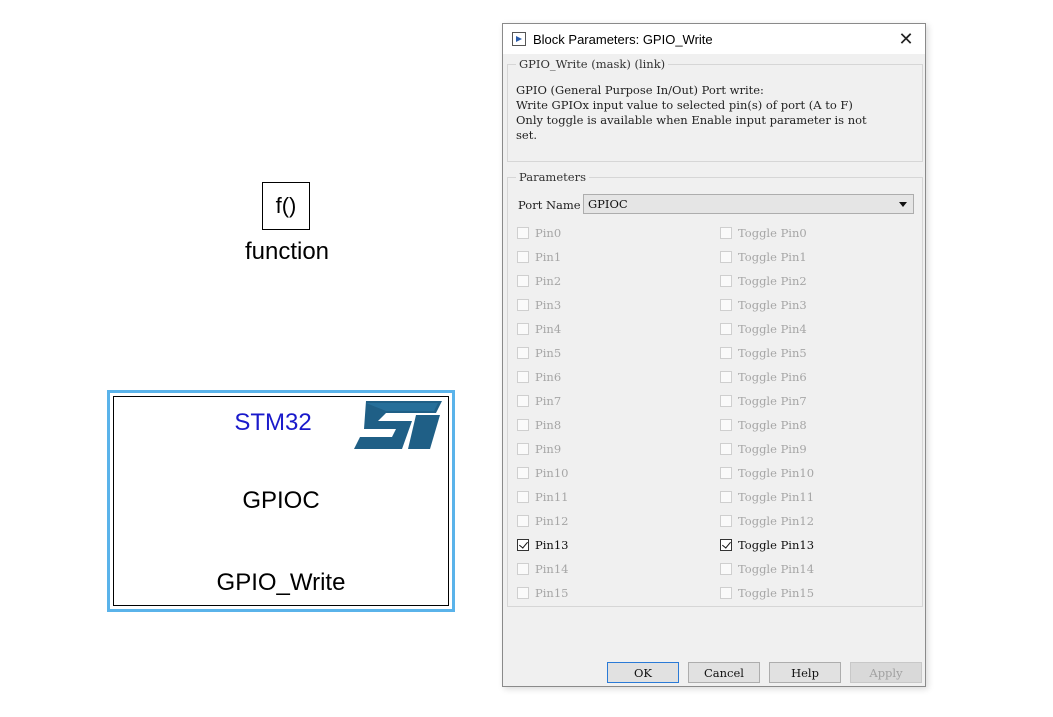  I want to click on checkbox-label: Pin4, so click(548, 329).